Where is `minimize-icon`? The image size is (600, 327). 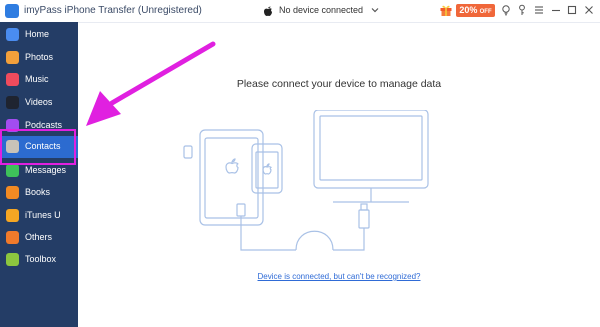
minimize-icon is located at coordinates (556, 10).